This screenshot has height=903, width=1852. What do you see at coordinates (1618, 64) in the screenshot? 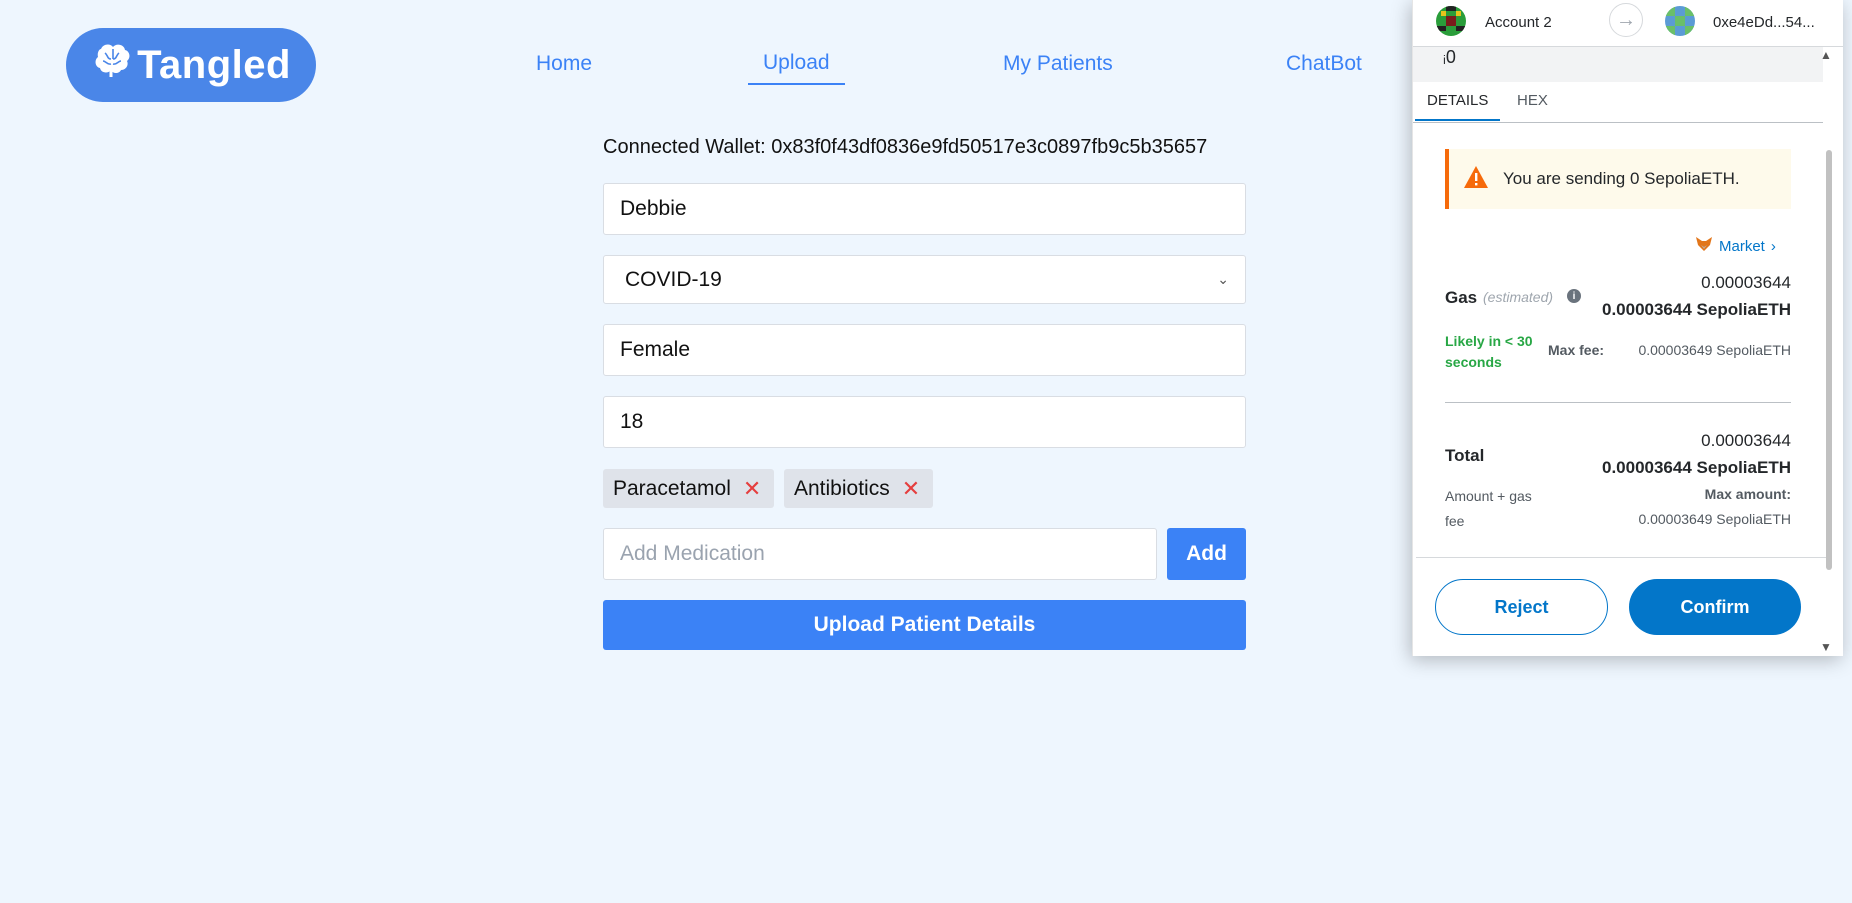
I see `transaction-summary: ᵢ0` at bounding box center [1618, 64].